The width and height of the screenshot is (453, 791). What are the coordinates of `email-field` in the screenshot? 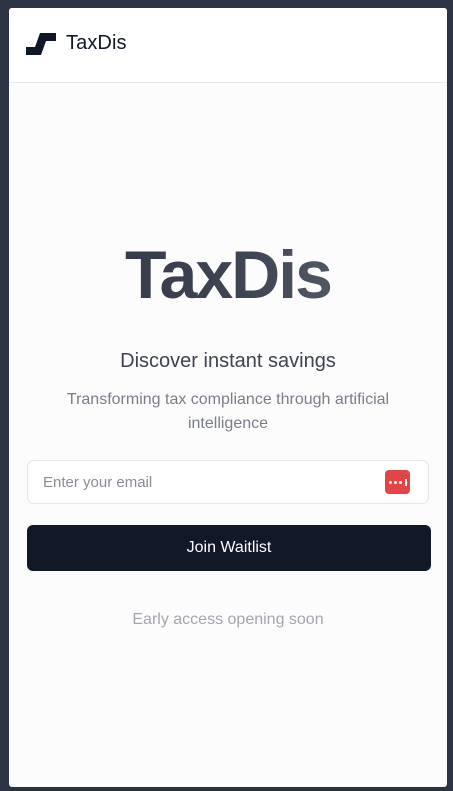 It's located at (228, 482).